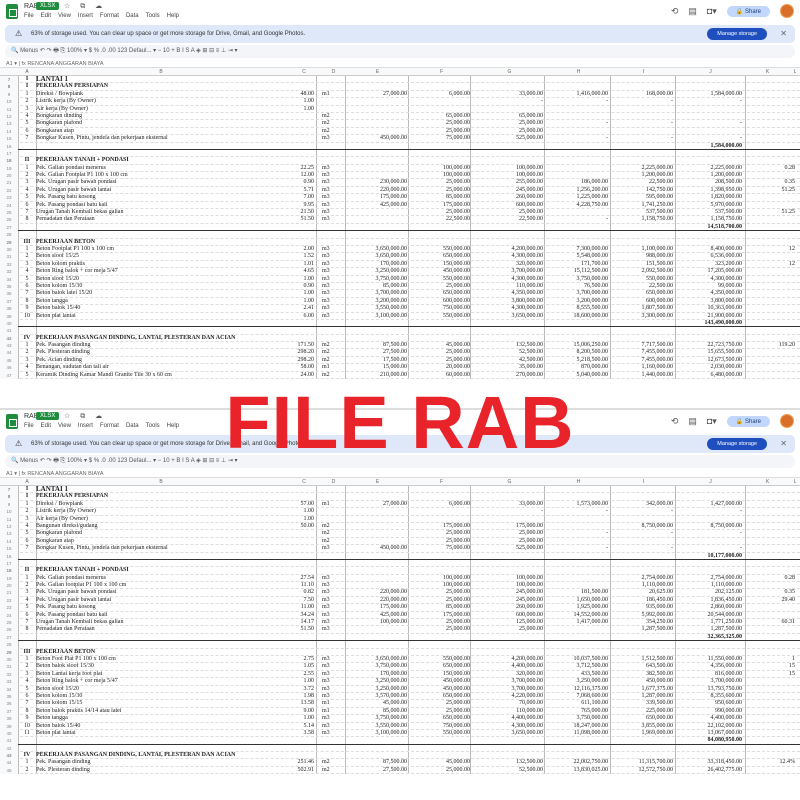 The image size is (800, 800). What do you see at coordinates (85, 16) in the screenshot?
I see `menu-insert: Insert` at bounding box center [85, 16].